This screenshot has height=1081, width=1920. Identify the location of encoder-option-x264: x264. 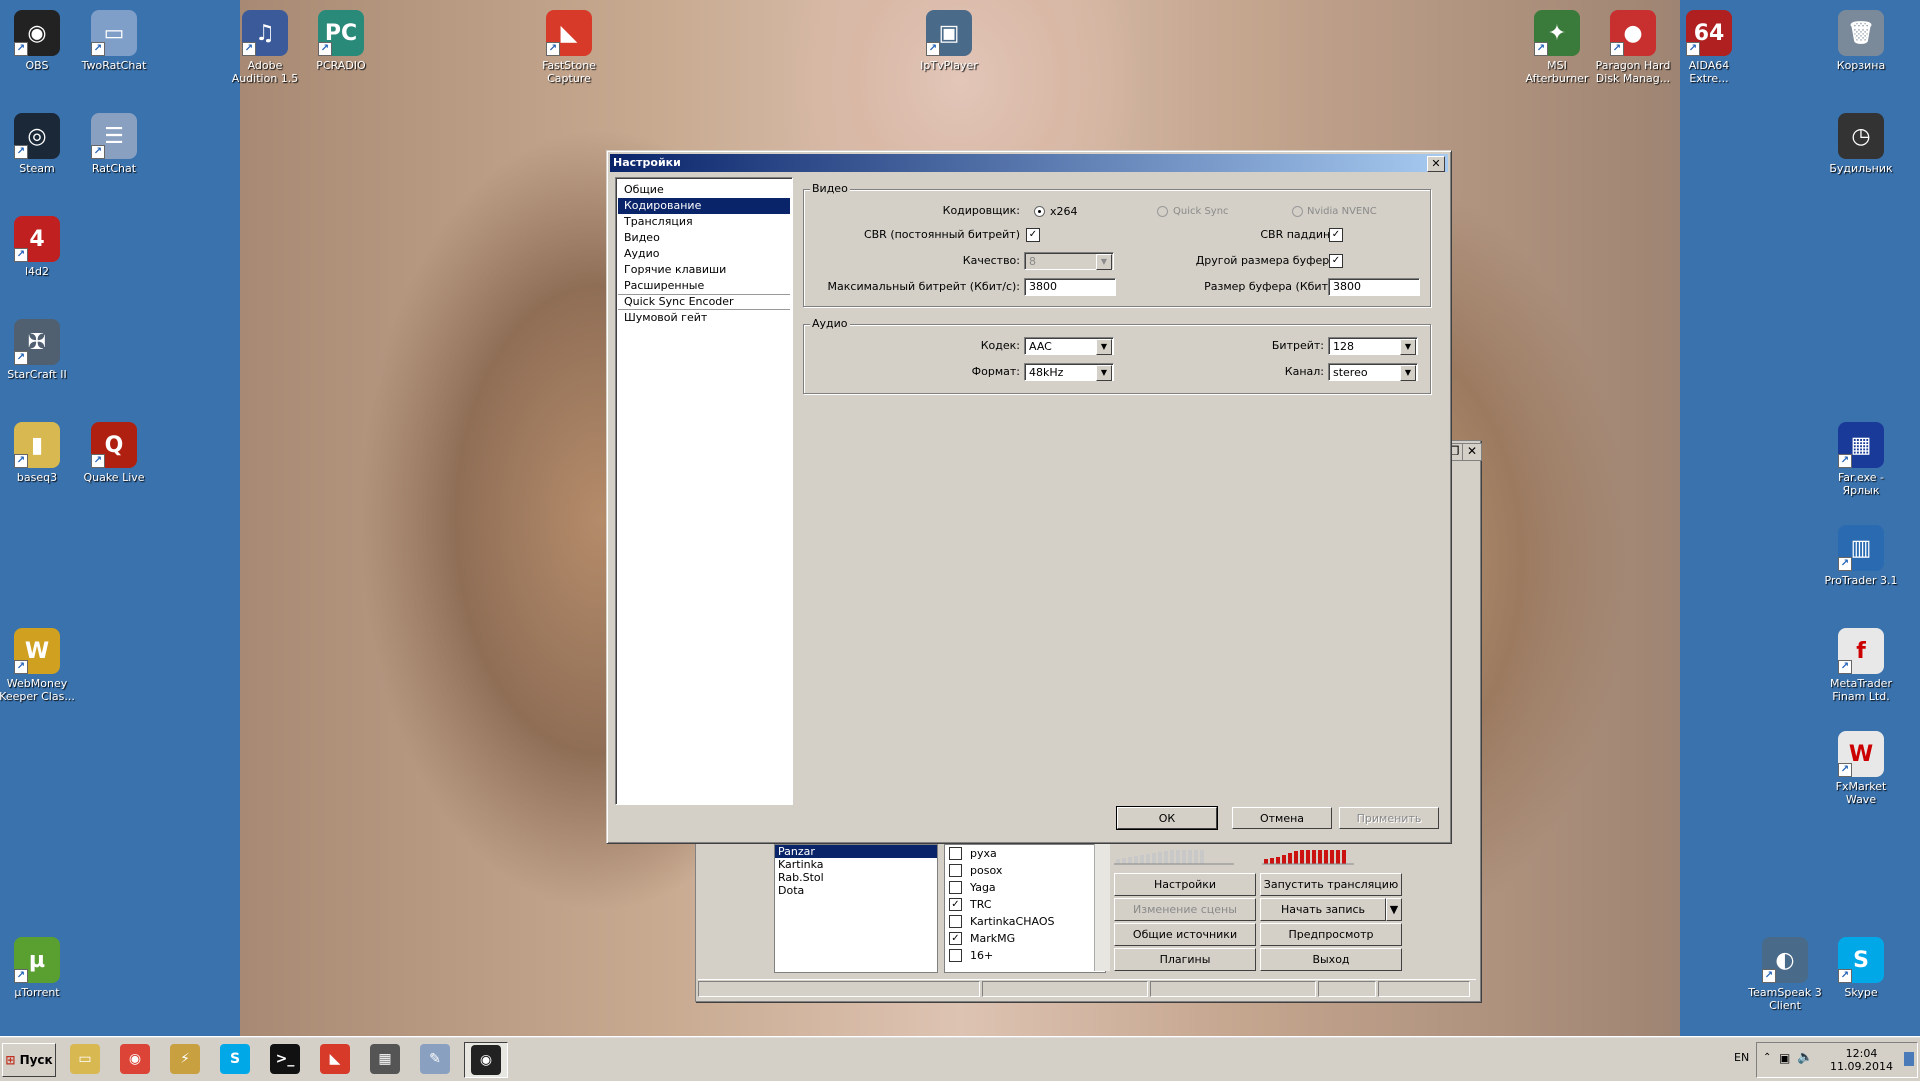
(1064, 212).